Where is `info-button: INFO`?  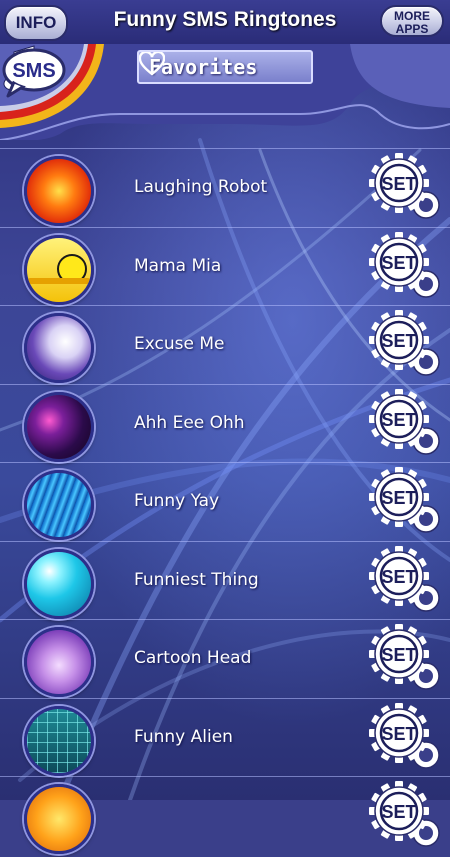 info-button: INFO is located at coordinates (36, 23).